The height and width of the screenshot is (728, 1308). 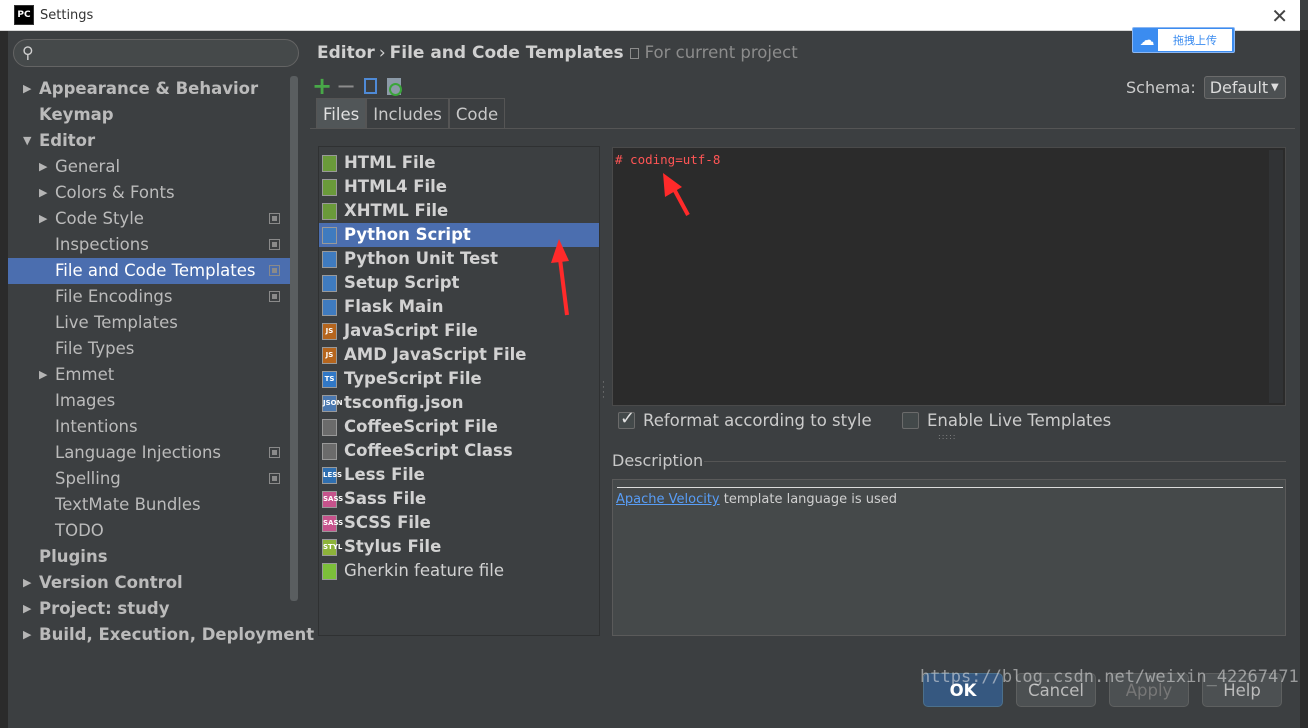 What do you see at coordinates (603, 391) in the screenshot?
I see `splitter-handle: · · · ·` at bounding box center [603, 391].